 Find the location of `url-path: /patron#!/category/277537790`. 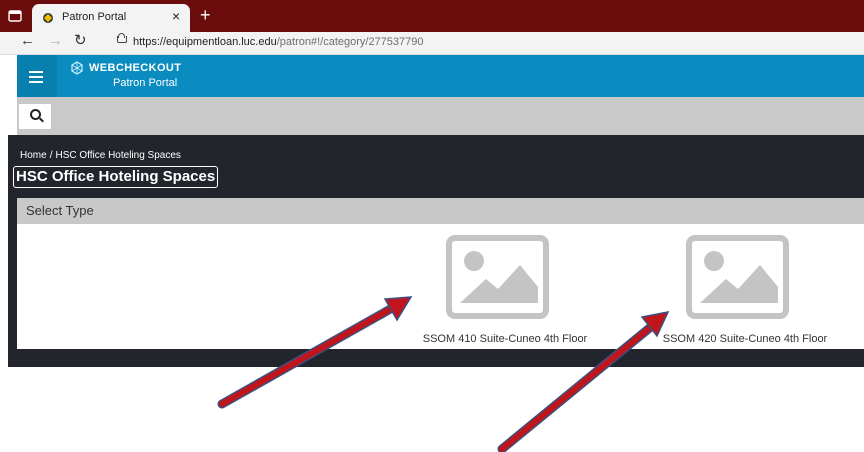

url-path: /patron#!/category/277537790 is located at coordinates (350, 42).